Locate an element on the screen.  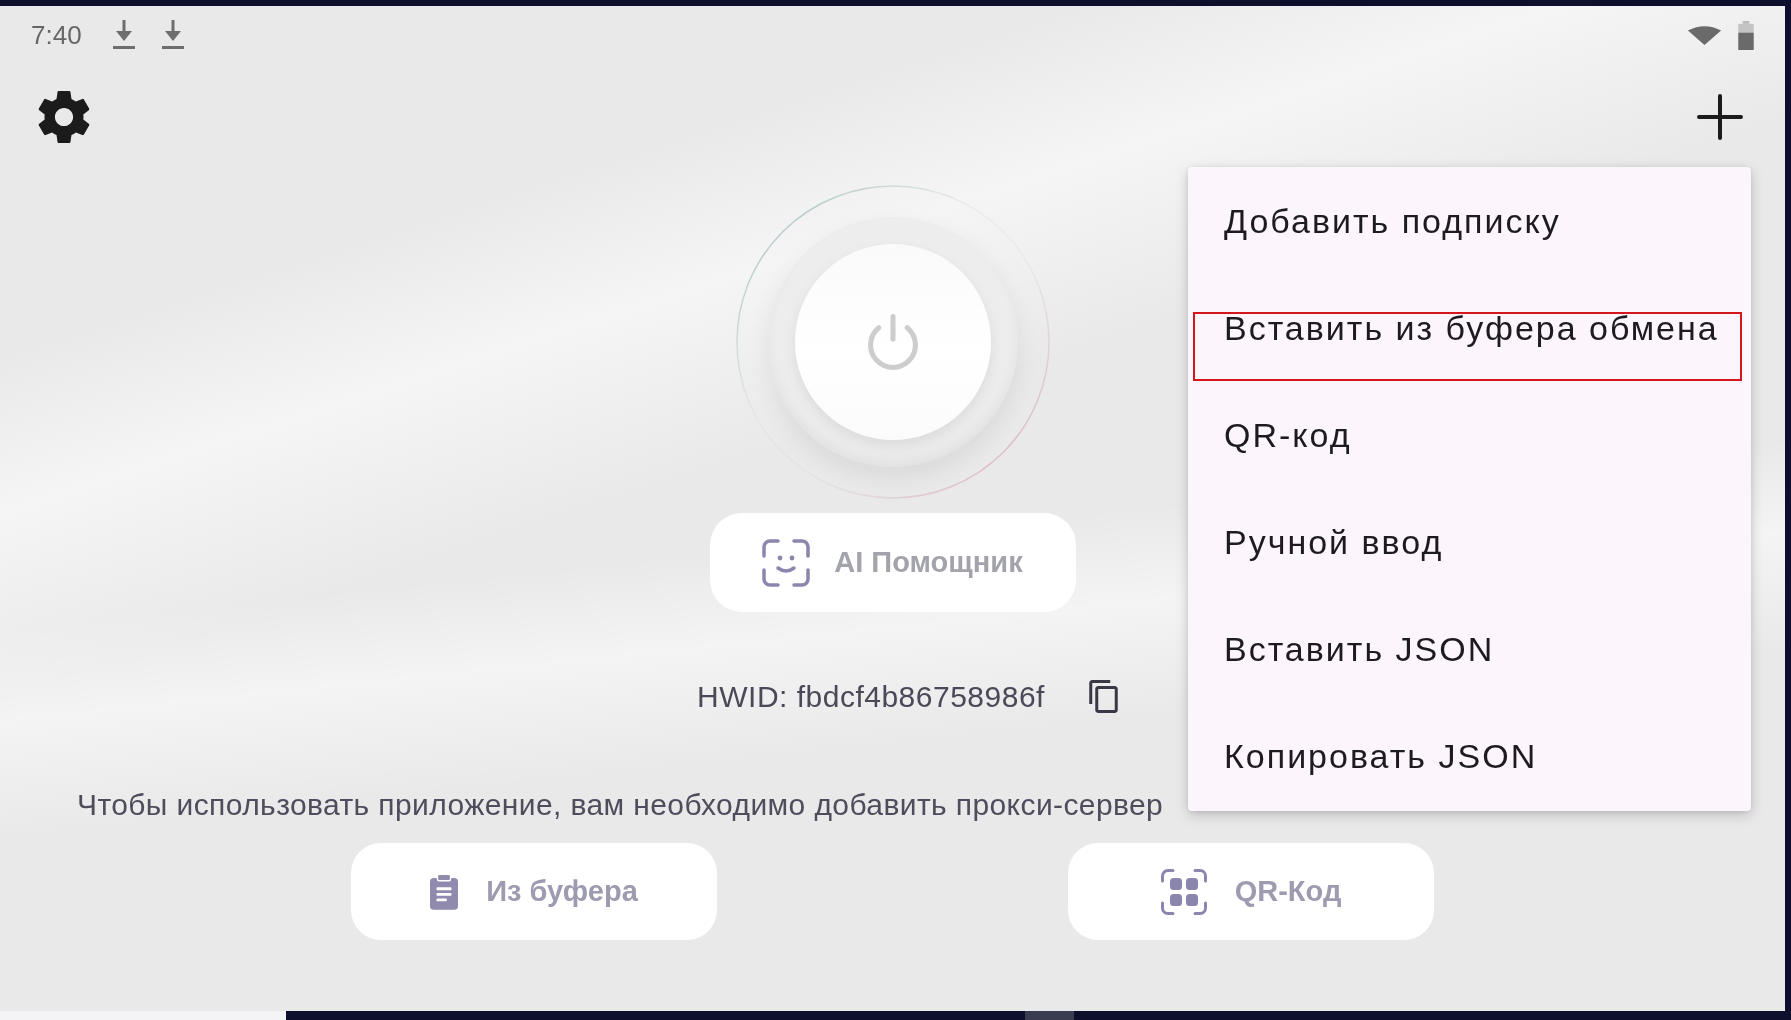
wifi-icon is located at coordinates (1704, 35).